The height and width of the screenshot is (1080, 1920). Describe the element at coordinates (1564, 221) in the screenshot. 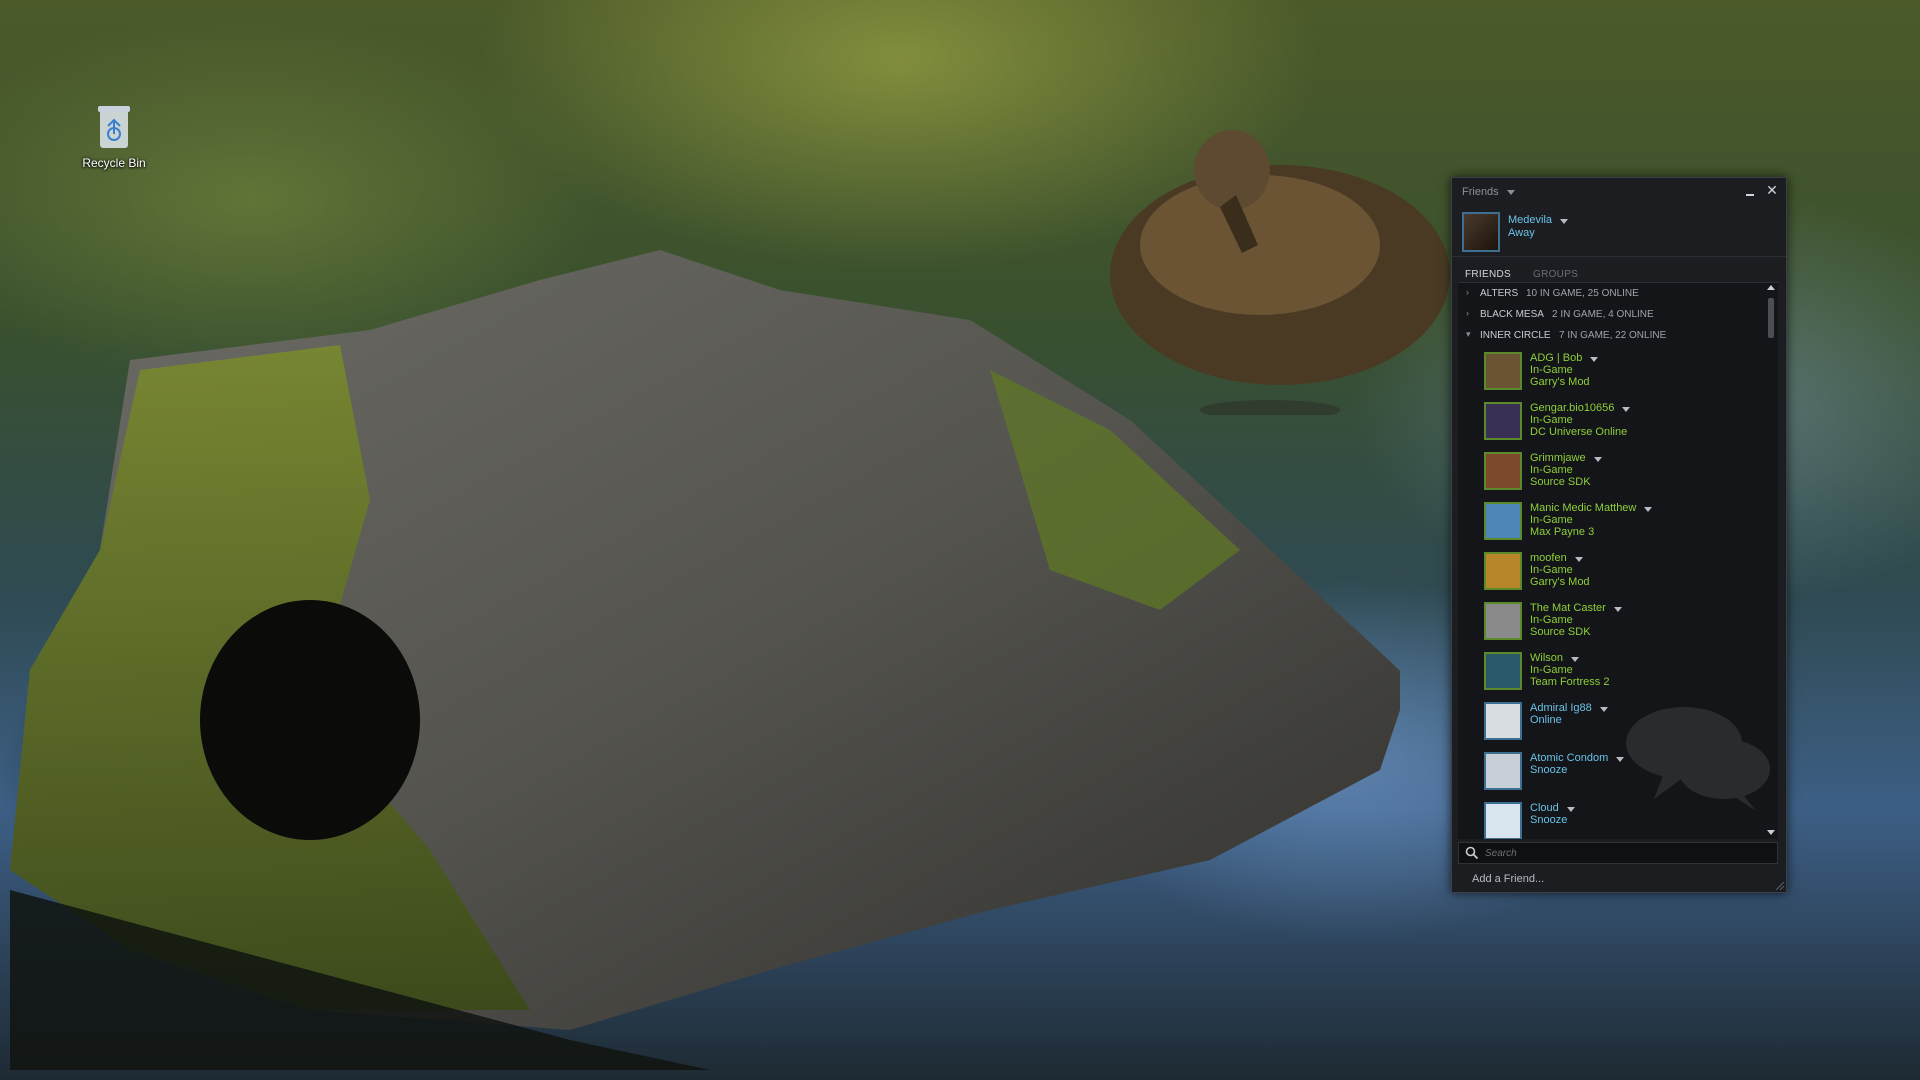

I see `user-menu-caret-icon` at that location.